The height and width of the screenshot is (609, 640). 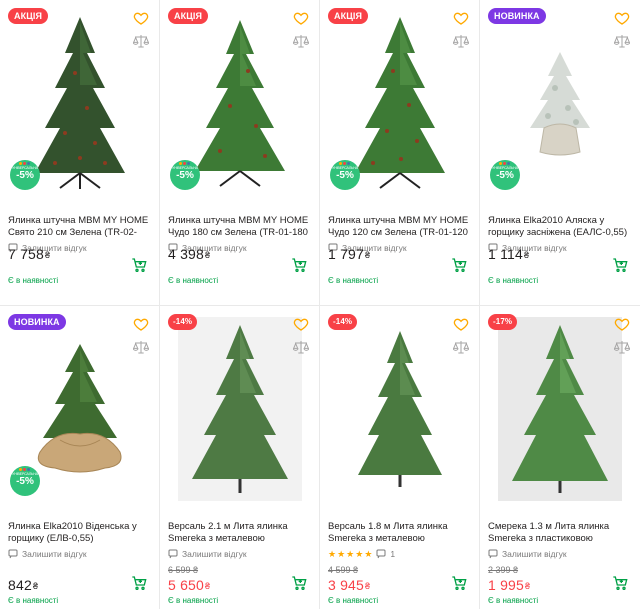 What do you see at coordinates (349, 254) in the screenshot?
I see `price: 1 797₴` at bounding box center [349, 254].